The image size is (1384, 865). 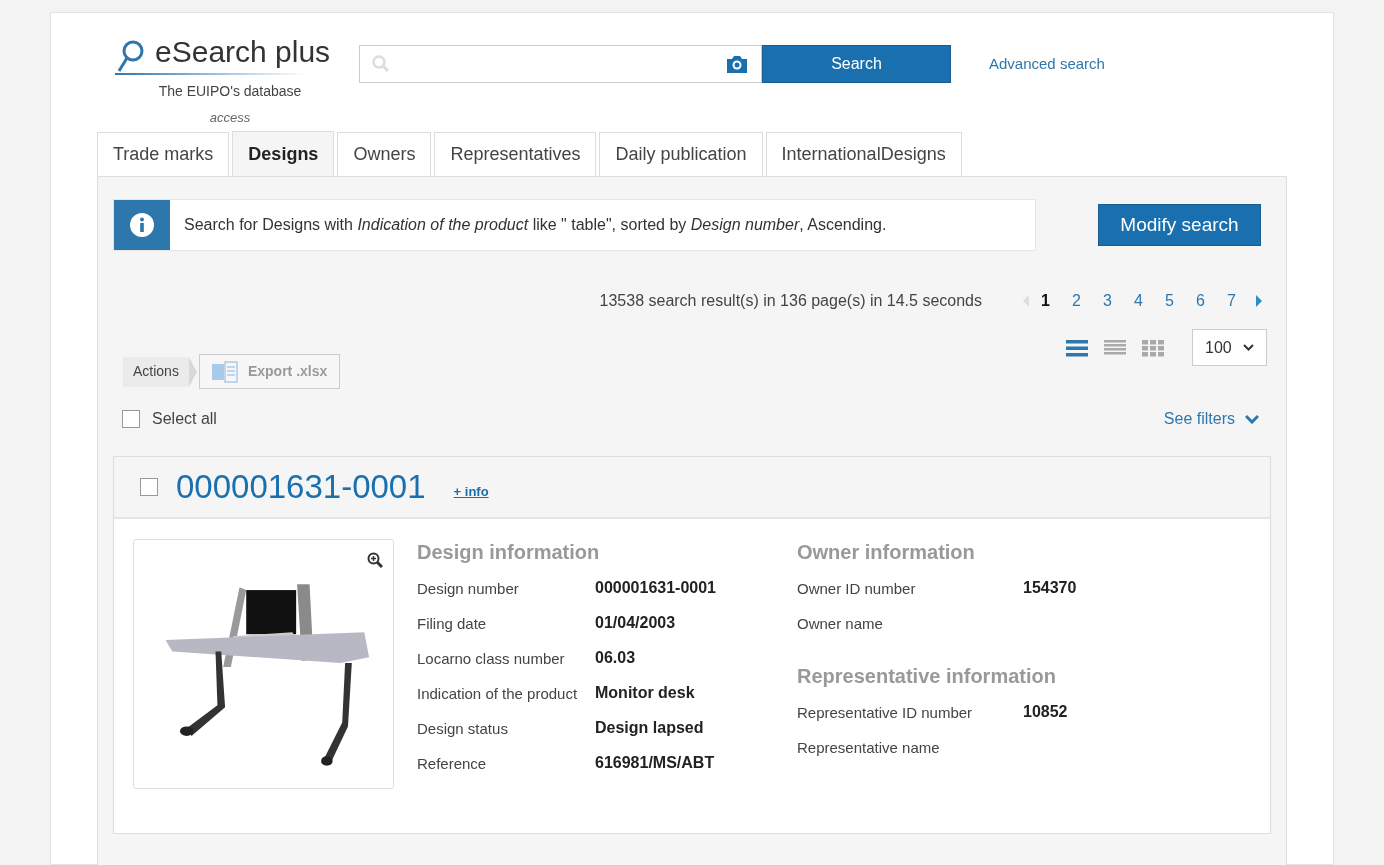 What do you see at coordinates (301, 487) in the screenshot?
I see `design-number-link: 000001631-0001` at bounding box center [301, 487].